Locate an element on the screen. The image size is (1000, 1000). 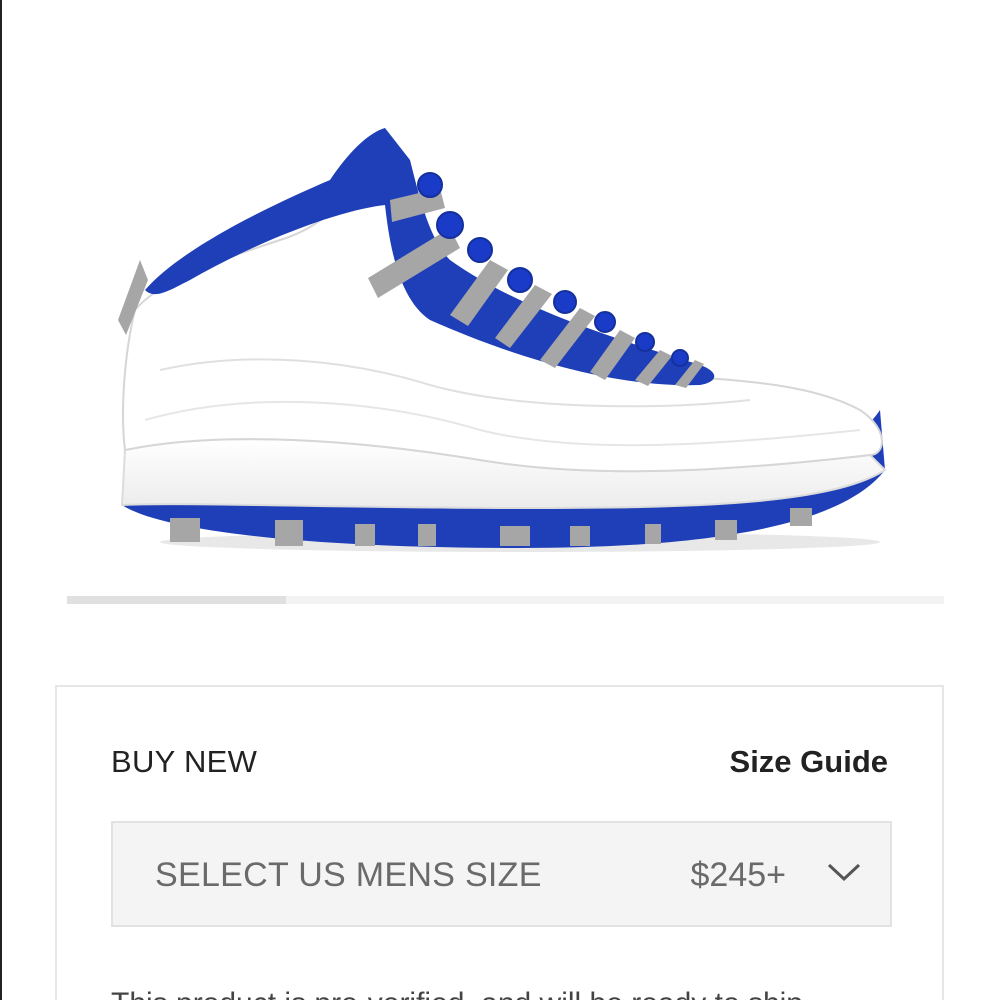
size-select-price: $245+ is located at coordinates (738, 875).